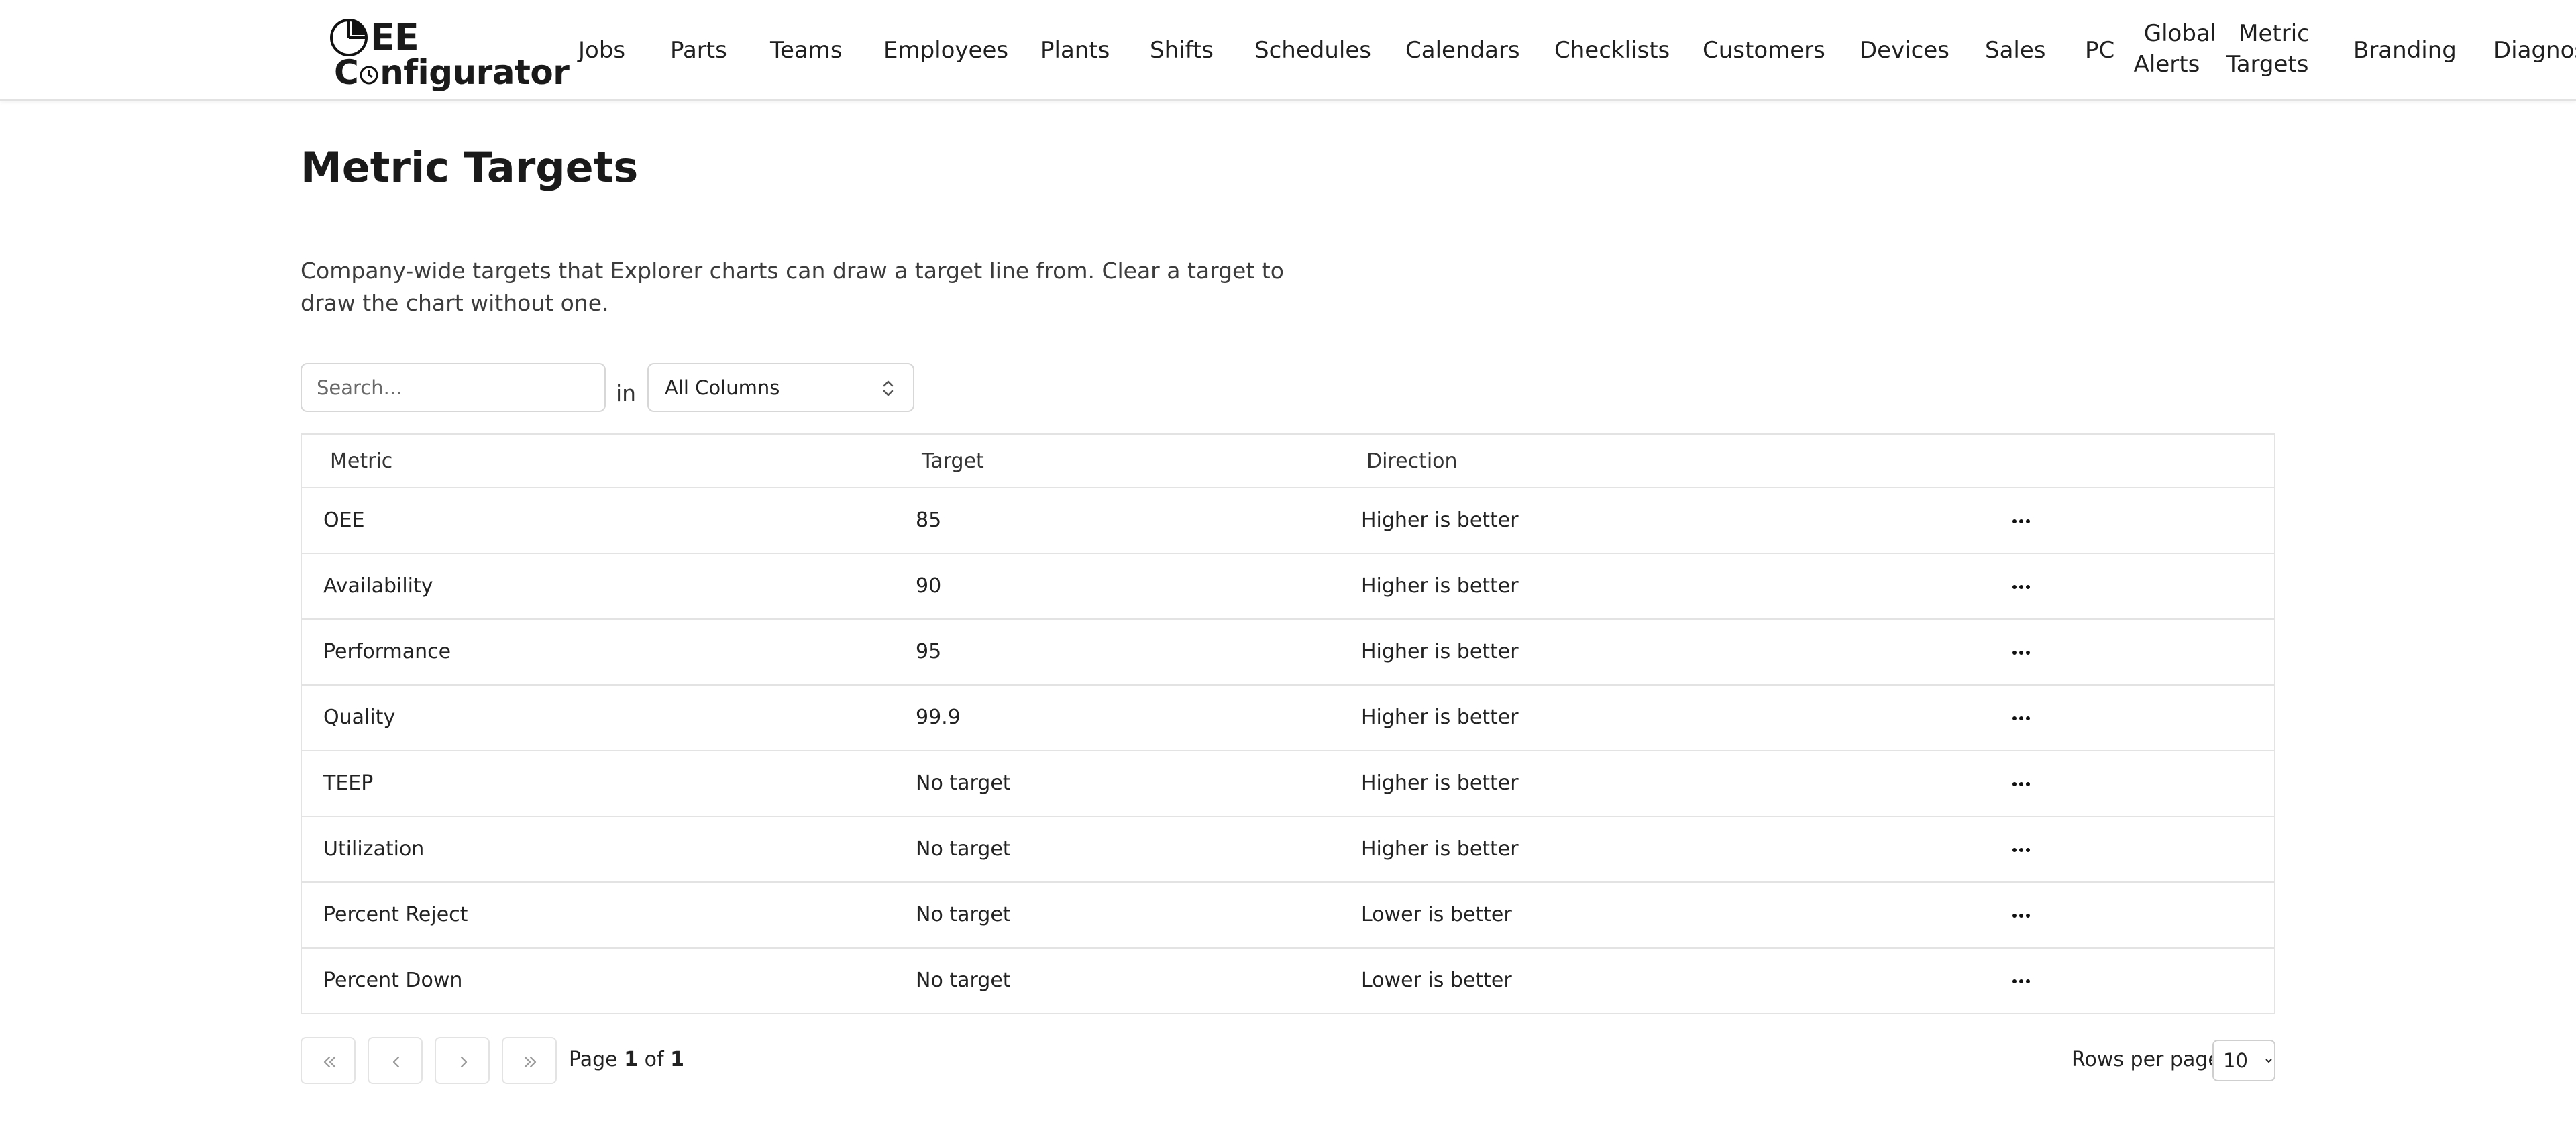 The width and height of the screenshot is (2576, 1135). Describe the element at coordinates (945, 50) in the screenshot. I see `nav-item-employees: Employees` at that location.